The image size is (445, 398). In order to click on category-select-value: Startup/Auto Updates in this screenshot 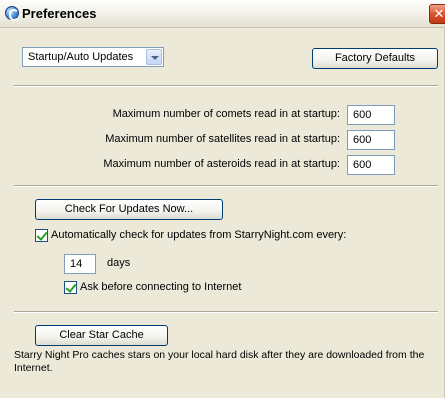, I will do `click(81, 57)`.